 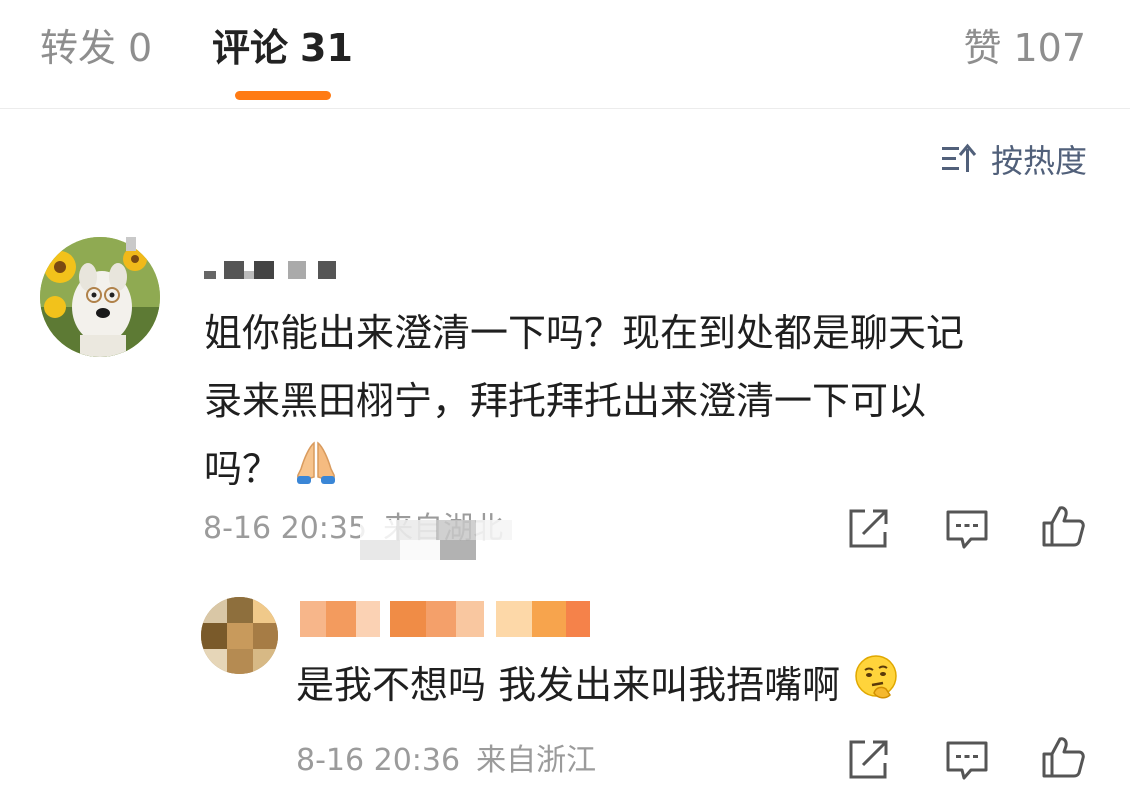 I want to click on comment-button, so click(x=967, y=529).